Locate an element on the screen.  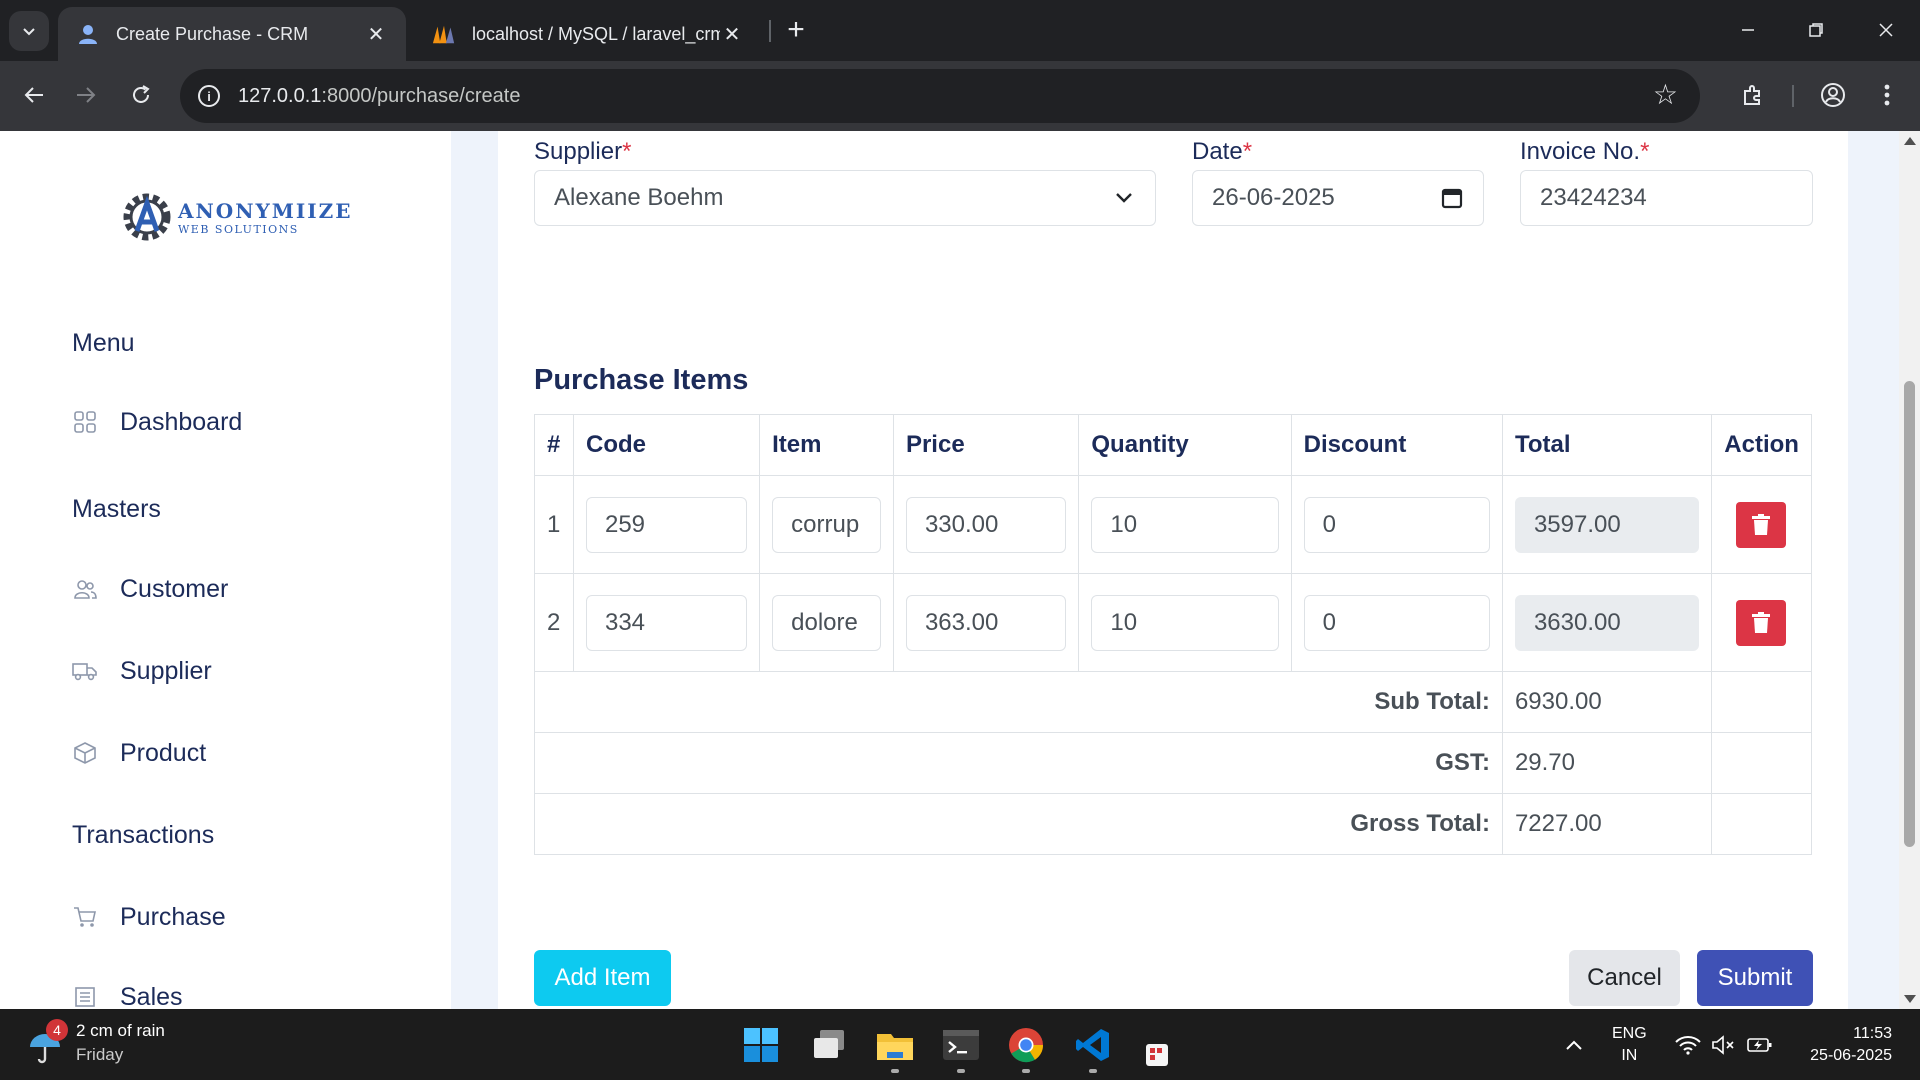
bookmark-star-icon: ☆ is located at coordinates (1665, 95).